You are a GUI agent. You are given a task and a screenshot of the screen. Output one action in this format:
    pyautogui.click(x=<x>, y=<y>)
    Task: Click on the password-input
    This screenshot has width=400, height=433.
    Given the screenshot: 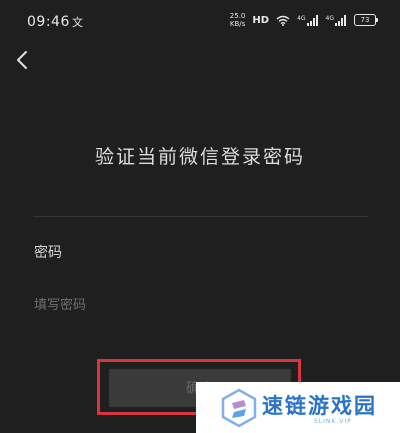 What is the action you would take?
    pyautogui.click(x=199, y=305)
    